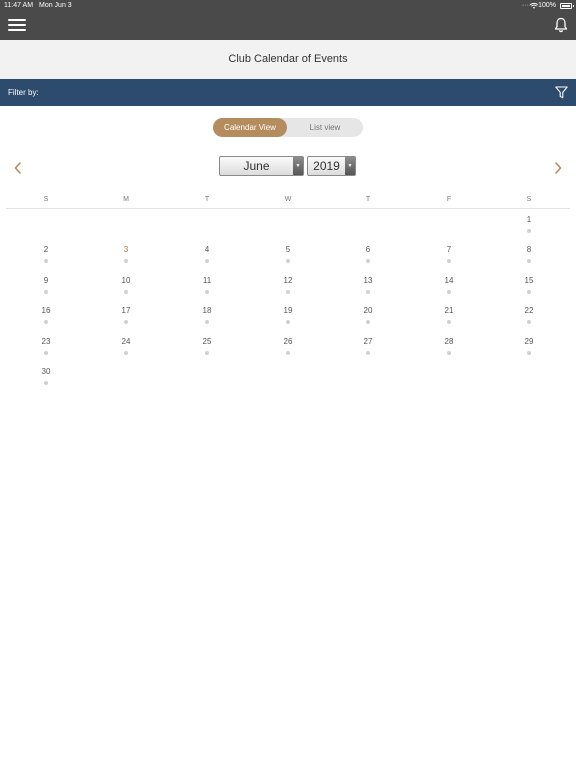  Describe the element at coordinates (288, 320) in the screenshot. I see `calendar-day: 19` at that location.